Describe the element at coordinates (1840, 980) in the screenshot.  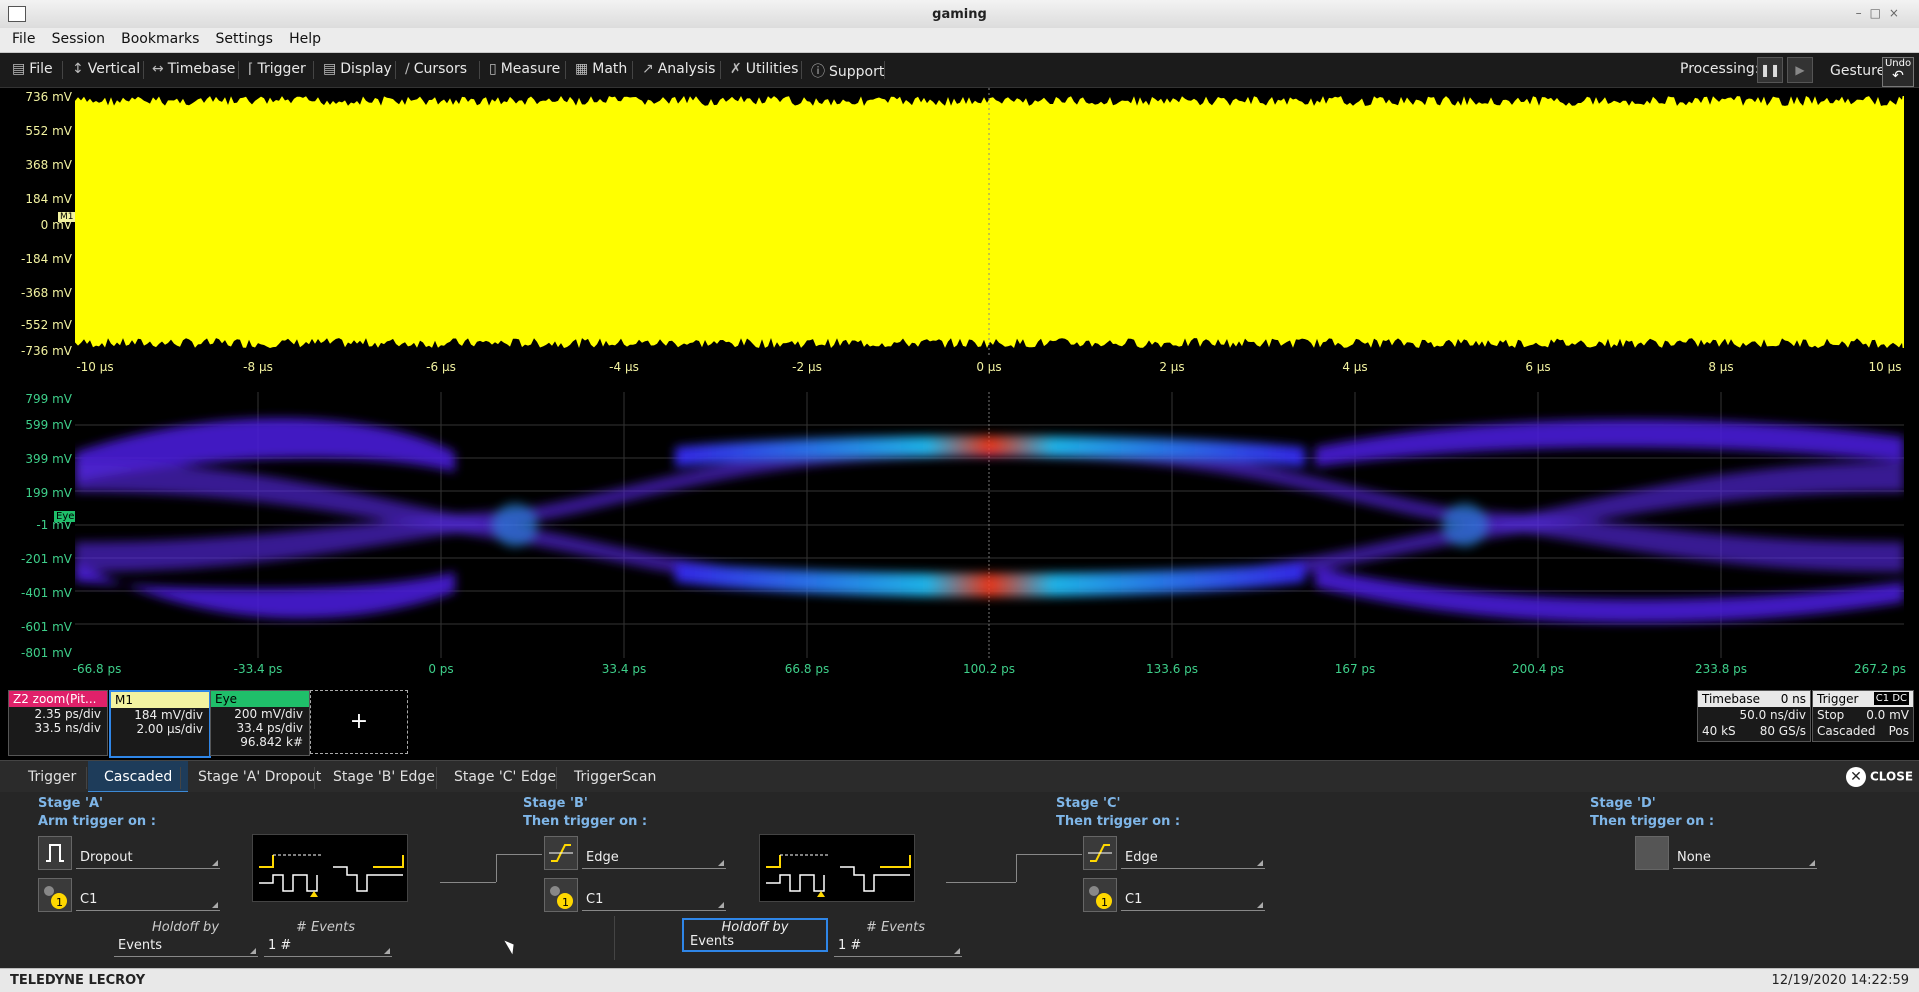
I see `status-datetime: 12/19/2020 14:22:59` at that location.